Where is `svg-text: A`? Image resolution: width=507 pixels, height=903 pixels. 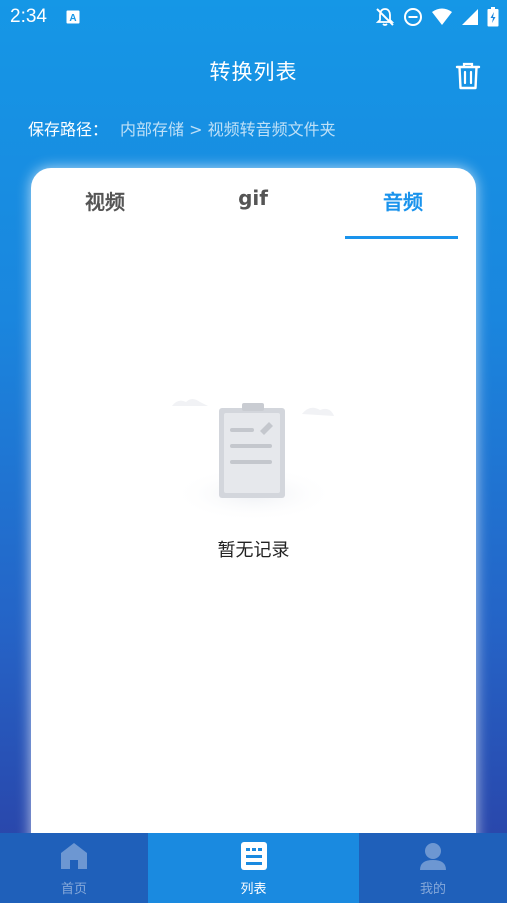 svg-text: A is located at coordinates (72, 18).